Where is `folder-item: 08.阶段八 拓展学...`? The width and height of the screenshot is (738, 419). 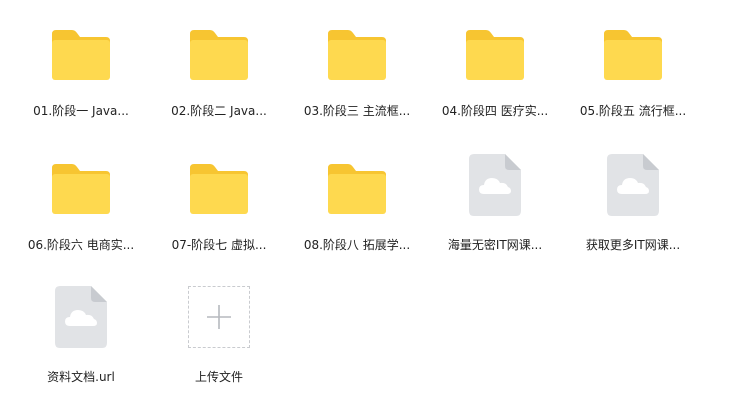 folder-item: 08.阶段八 拓展学... is located at coordinates (357, 214).